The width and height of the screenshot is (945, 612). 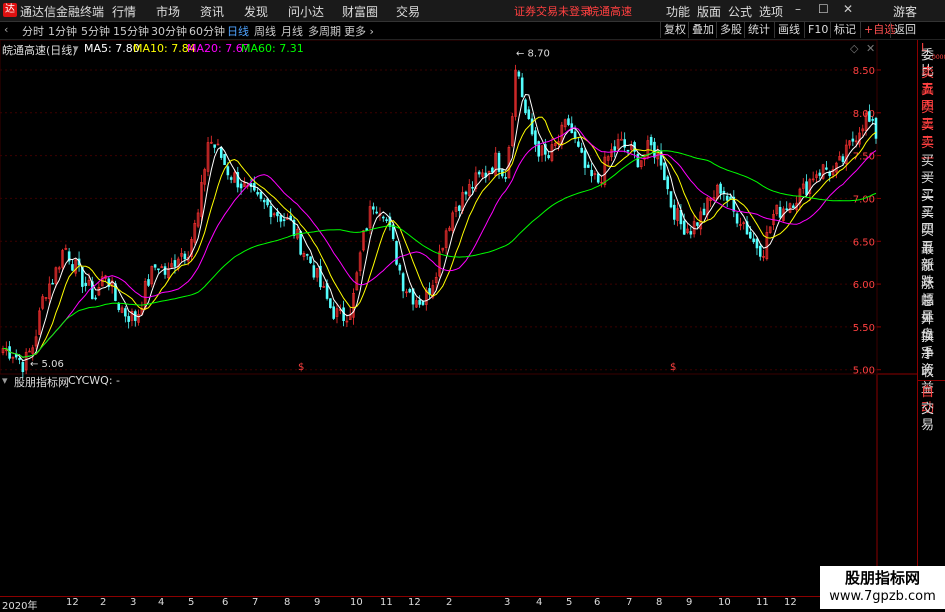 What do you see at coordinates (359, 31) in the screenshot?
I see `tab-more: 更多 ›` at bounding box center [359, 31].